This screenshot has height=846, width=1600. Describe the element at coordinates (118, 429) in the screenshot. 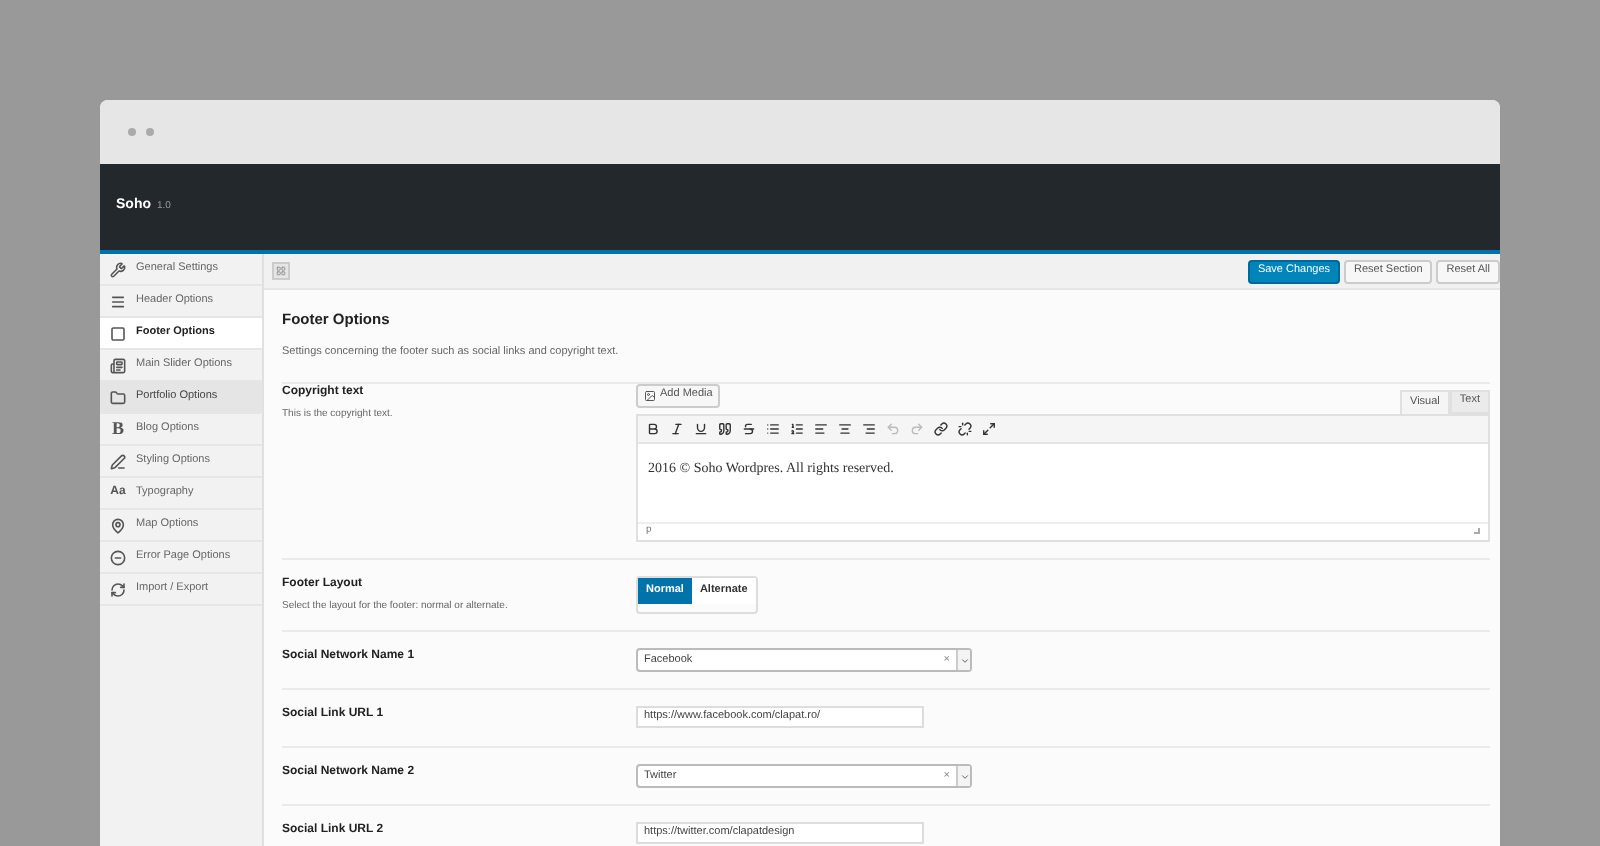

I see `b-icon: B` at that location.